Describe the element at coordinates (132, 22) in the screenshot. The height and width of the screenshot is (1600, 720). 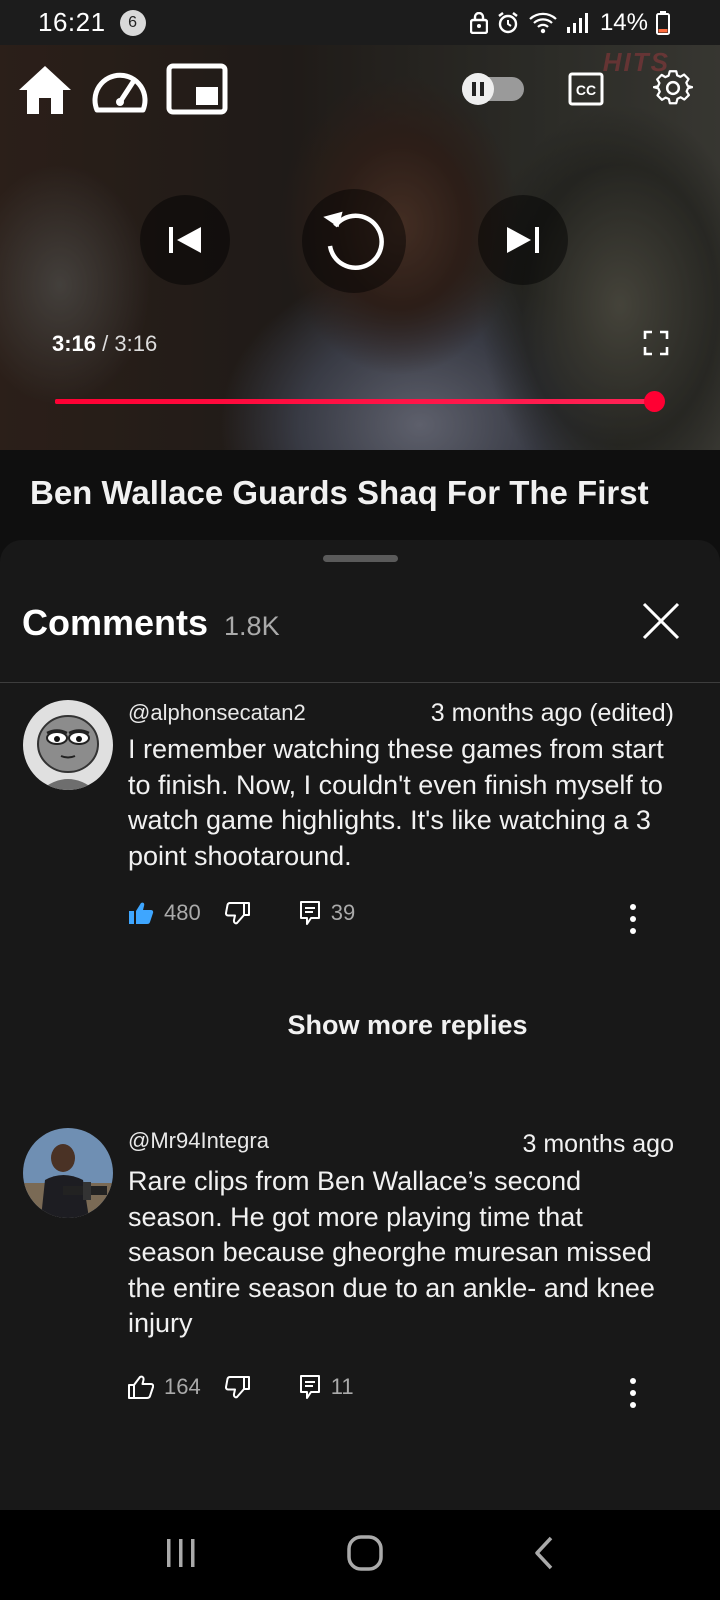
I see `notification-count-badge: 6` at that location.